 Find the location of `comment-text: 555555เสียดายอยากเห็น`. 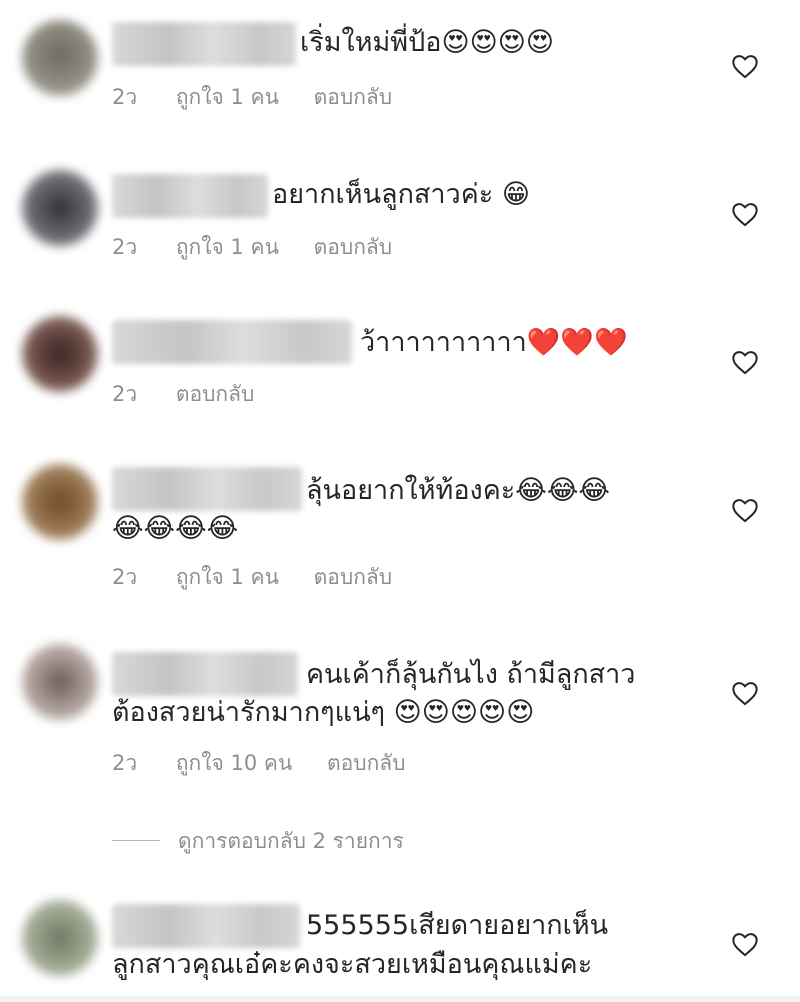

comment-text: 555555เสียดายอยากเห็น is located at coordinates (457, 925).